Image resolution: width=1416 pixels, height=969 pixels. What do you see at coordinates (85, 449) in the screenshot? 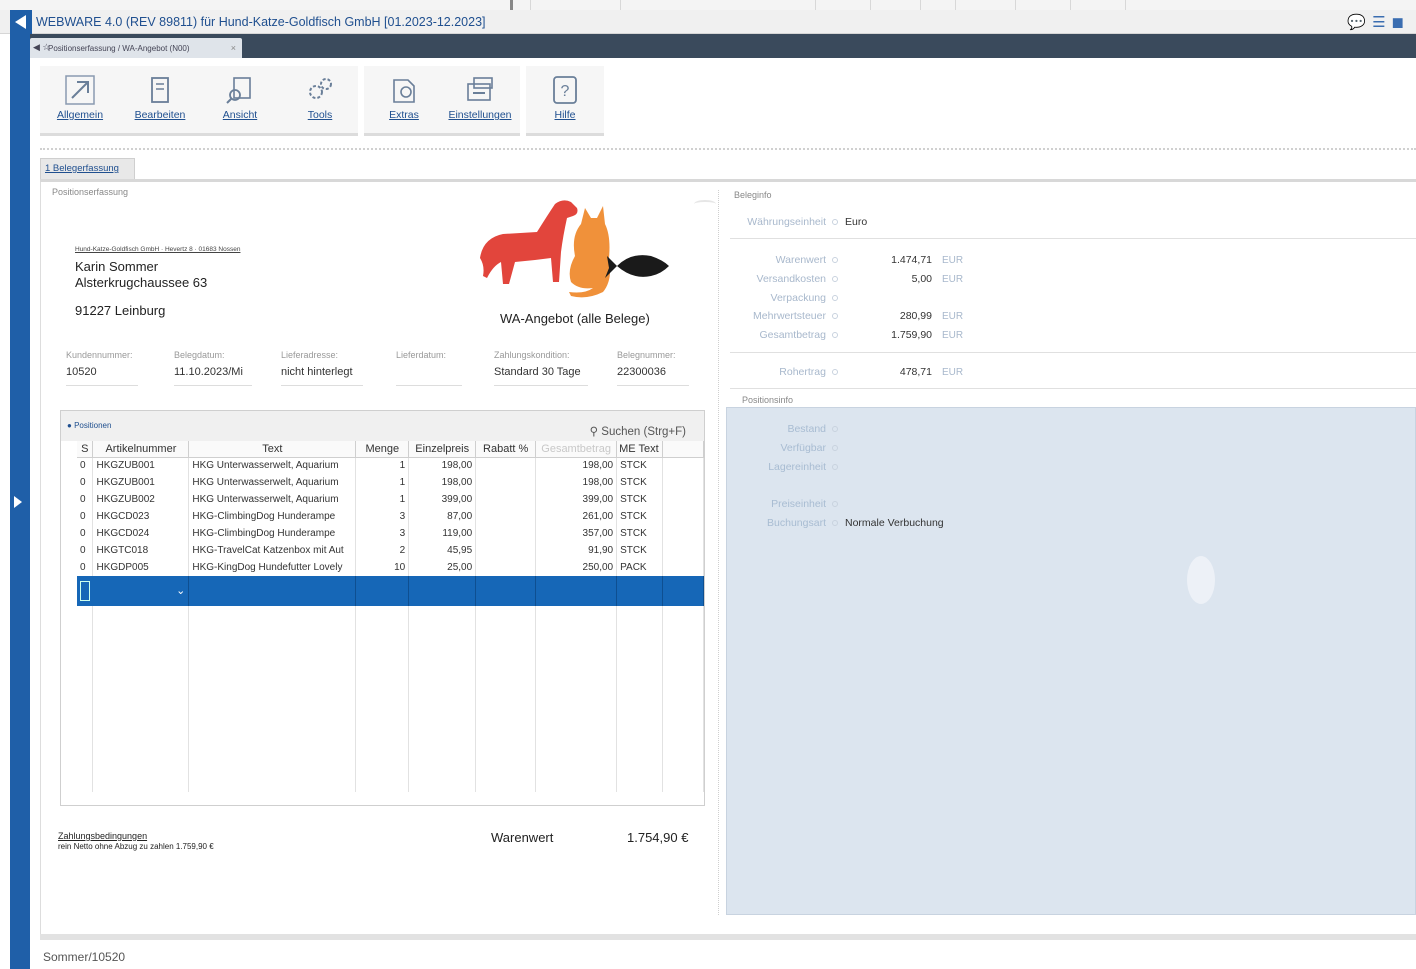
I see `col-header-s: S` at bounding box center [85, 449].